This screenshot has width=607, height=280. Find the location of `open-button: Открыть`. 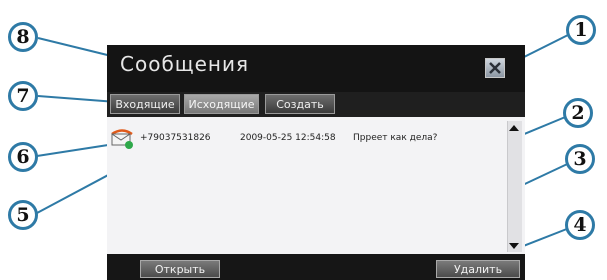

open-button: Открыть is located at coordinates (180, 269).